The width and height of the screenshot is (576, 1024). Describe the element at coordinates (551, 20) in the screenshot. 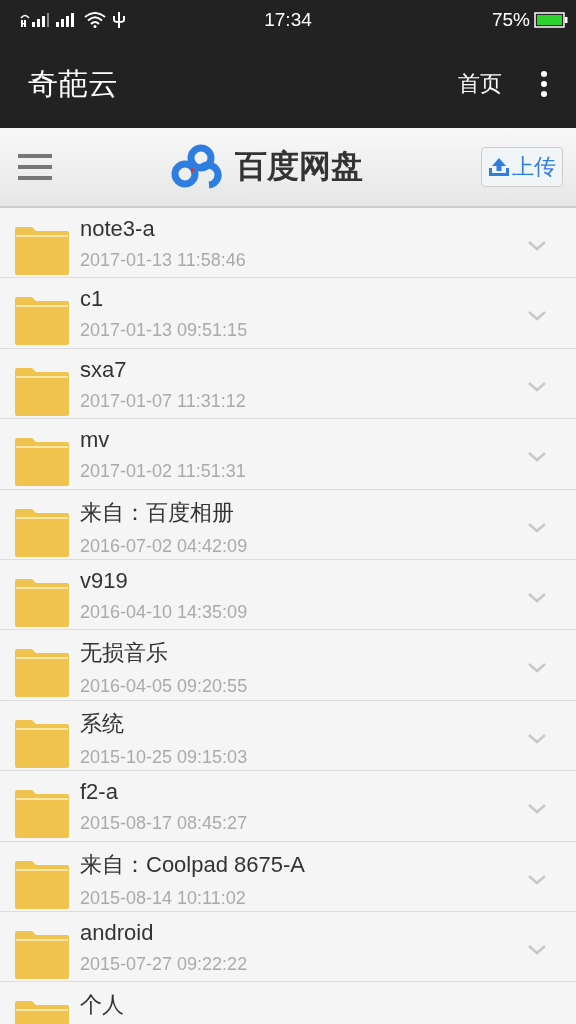

I see `battery-icon` at that location.